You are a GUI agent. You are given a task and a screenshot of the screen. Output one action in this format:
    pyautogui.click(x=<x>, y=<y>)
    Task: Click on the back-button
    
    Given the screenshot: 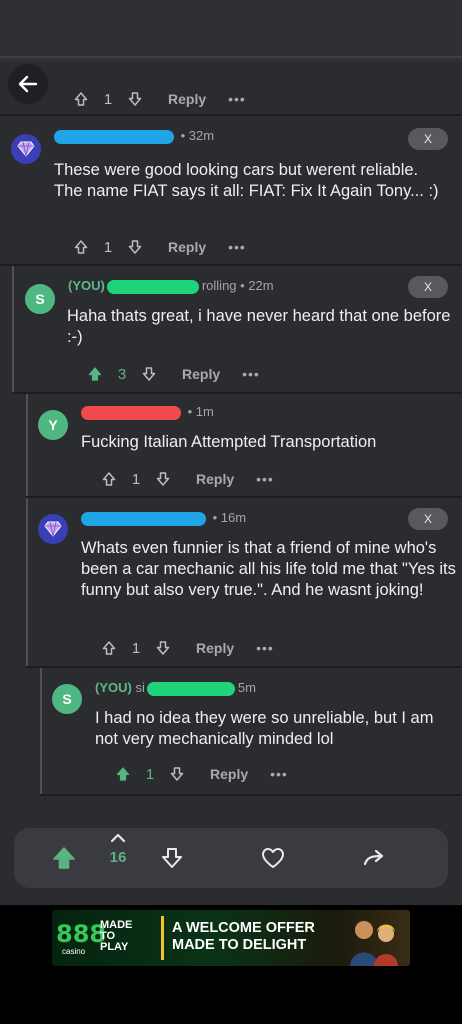 What is the action you would take?
    pyautogui.click(x=28, y=84)
    